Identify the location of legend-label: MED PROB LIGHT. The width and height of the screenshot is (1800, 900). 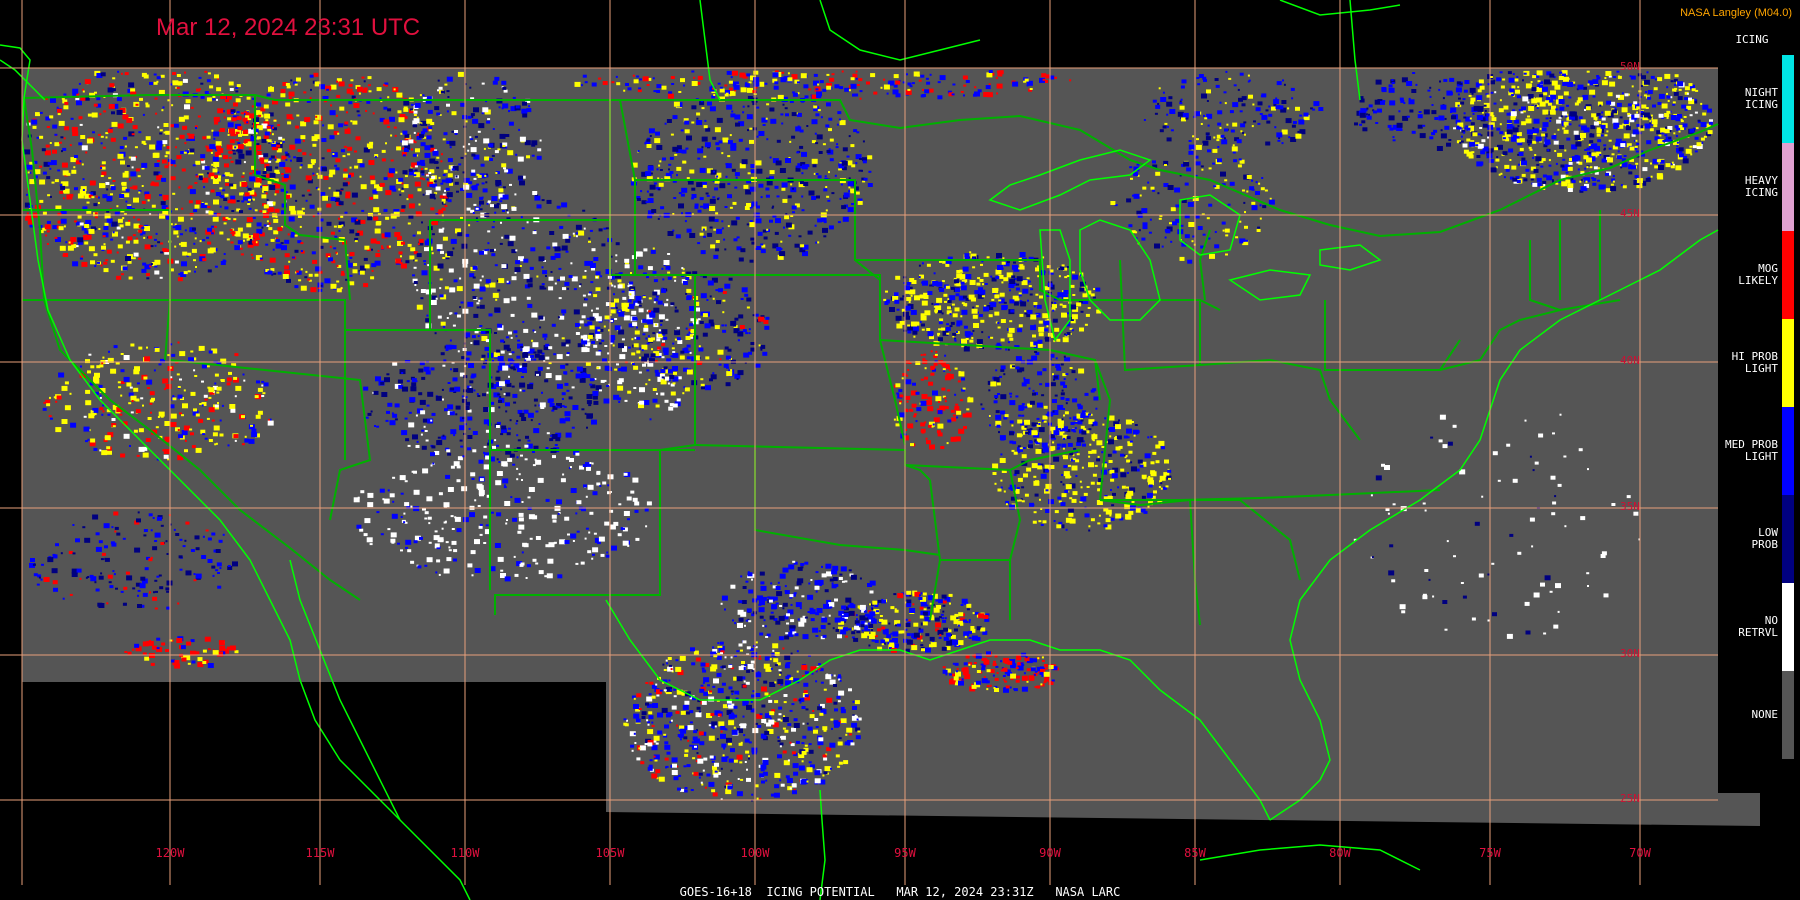
(1751, 450).